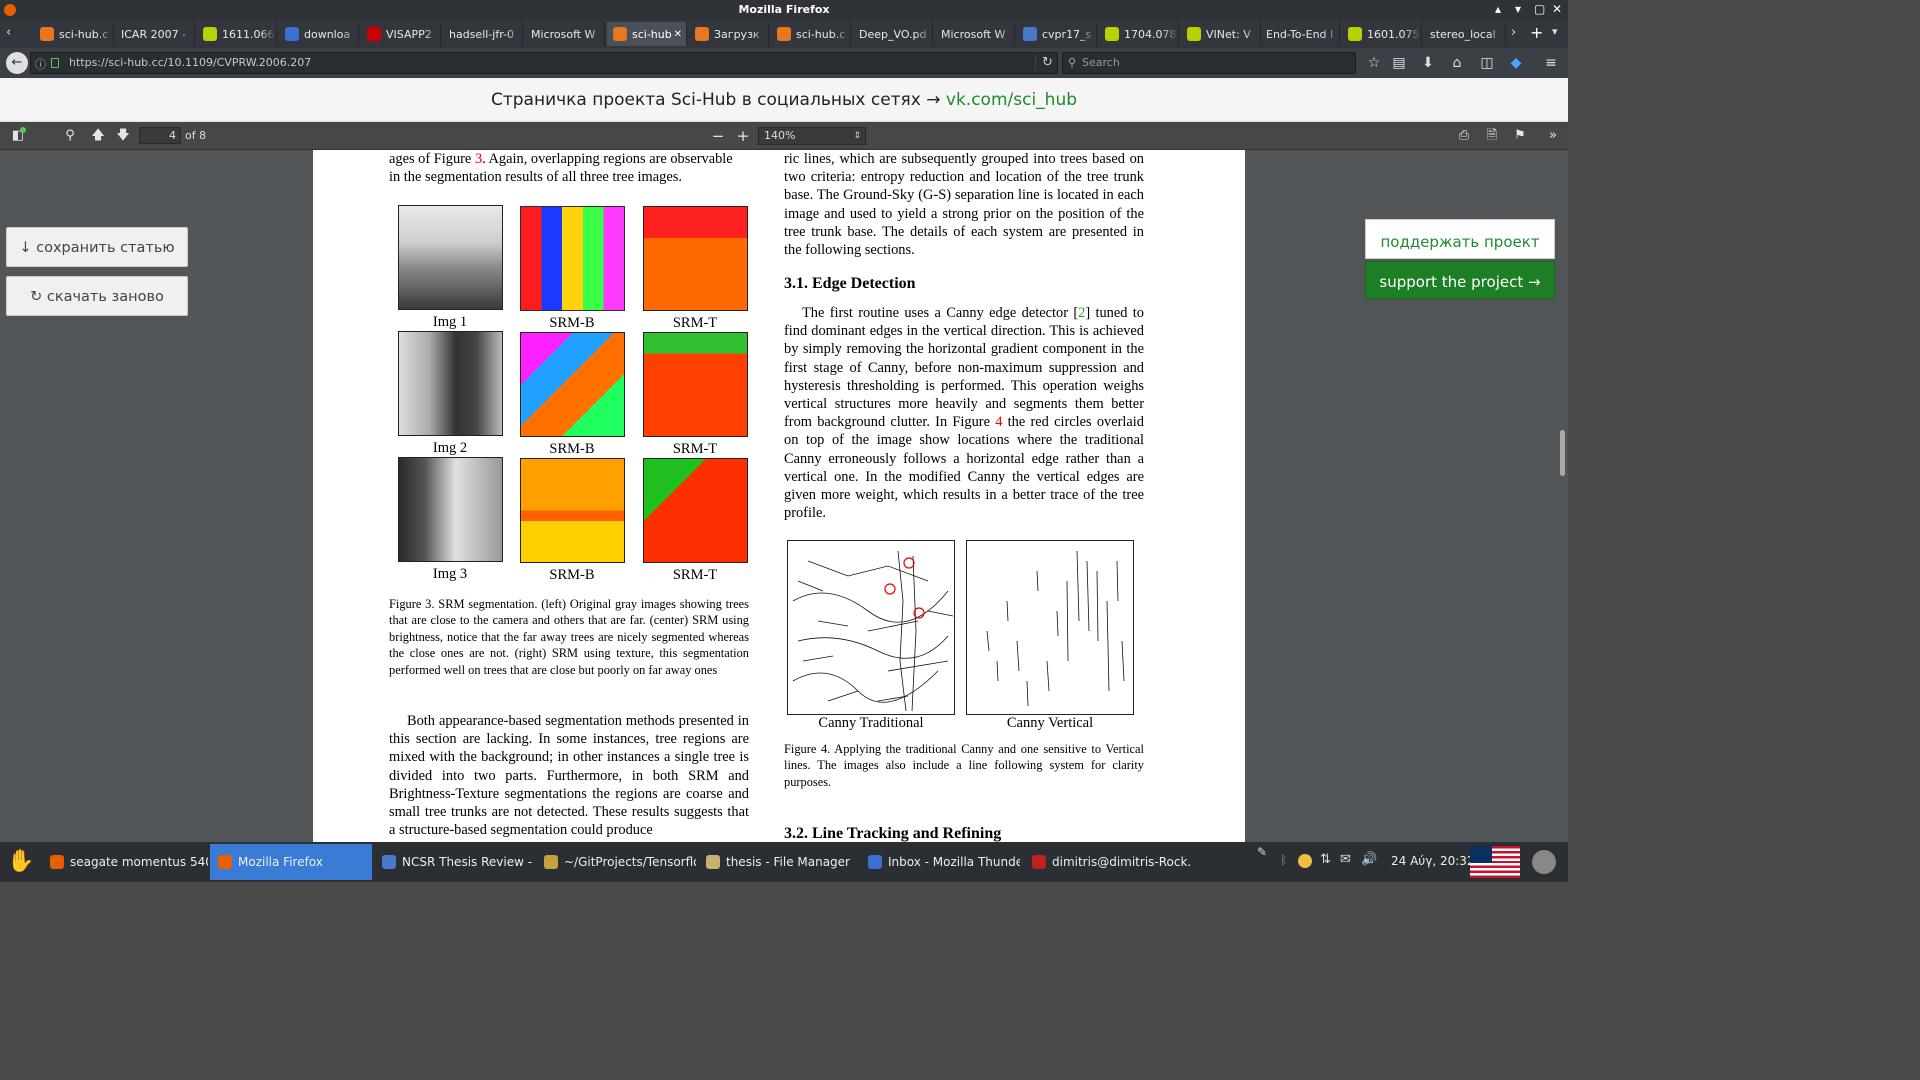 This screenshot has height=1080, width=1920. Describe the element at coordinates (1460, 280) in the screenshot. I see `support-project-en-button: support the project →` at that location.